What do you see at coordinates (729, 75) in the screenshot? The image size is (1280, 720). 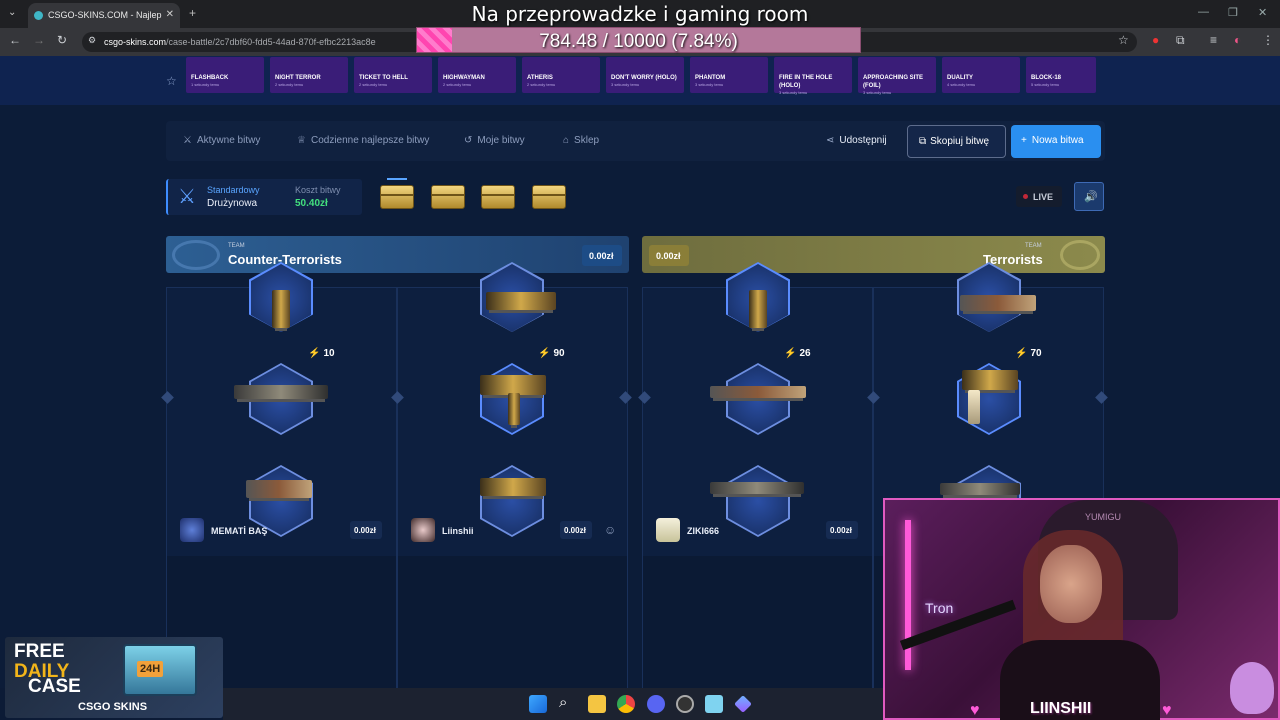 I see `case-strip-item: PHANTOM 3 sekundy temu` at bounding box center [729, 75].